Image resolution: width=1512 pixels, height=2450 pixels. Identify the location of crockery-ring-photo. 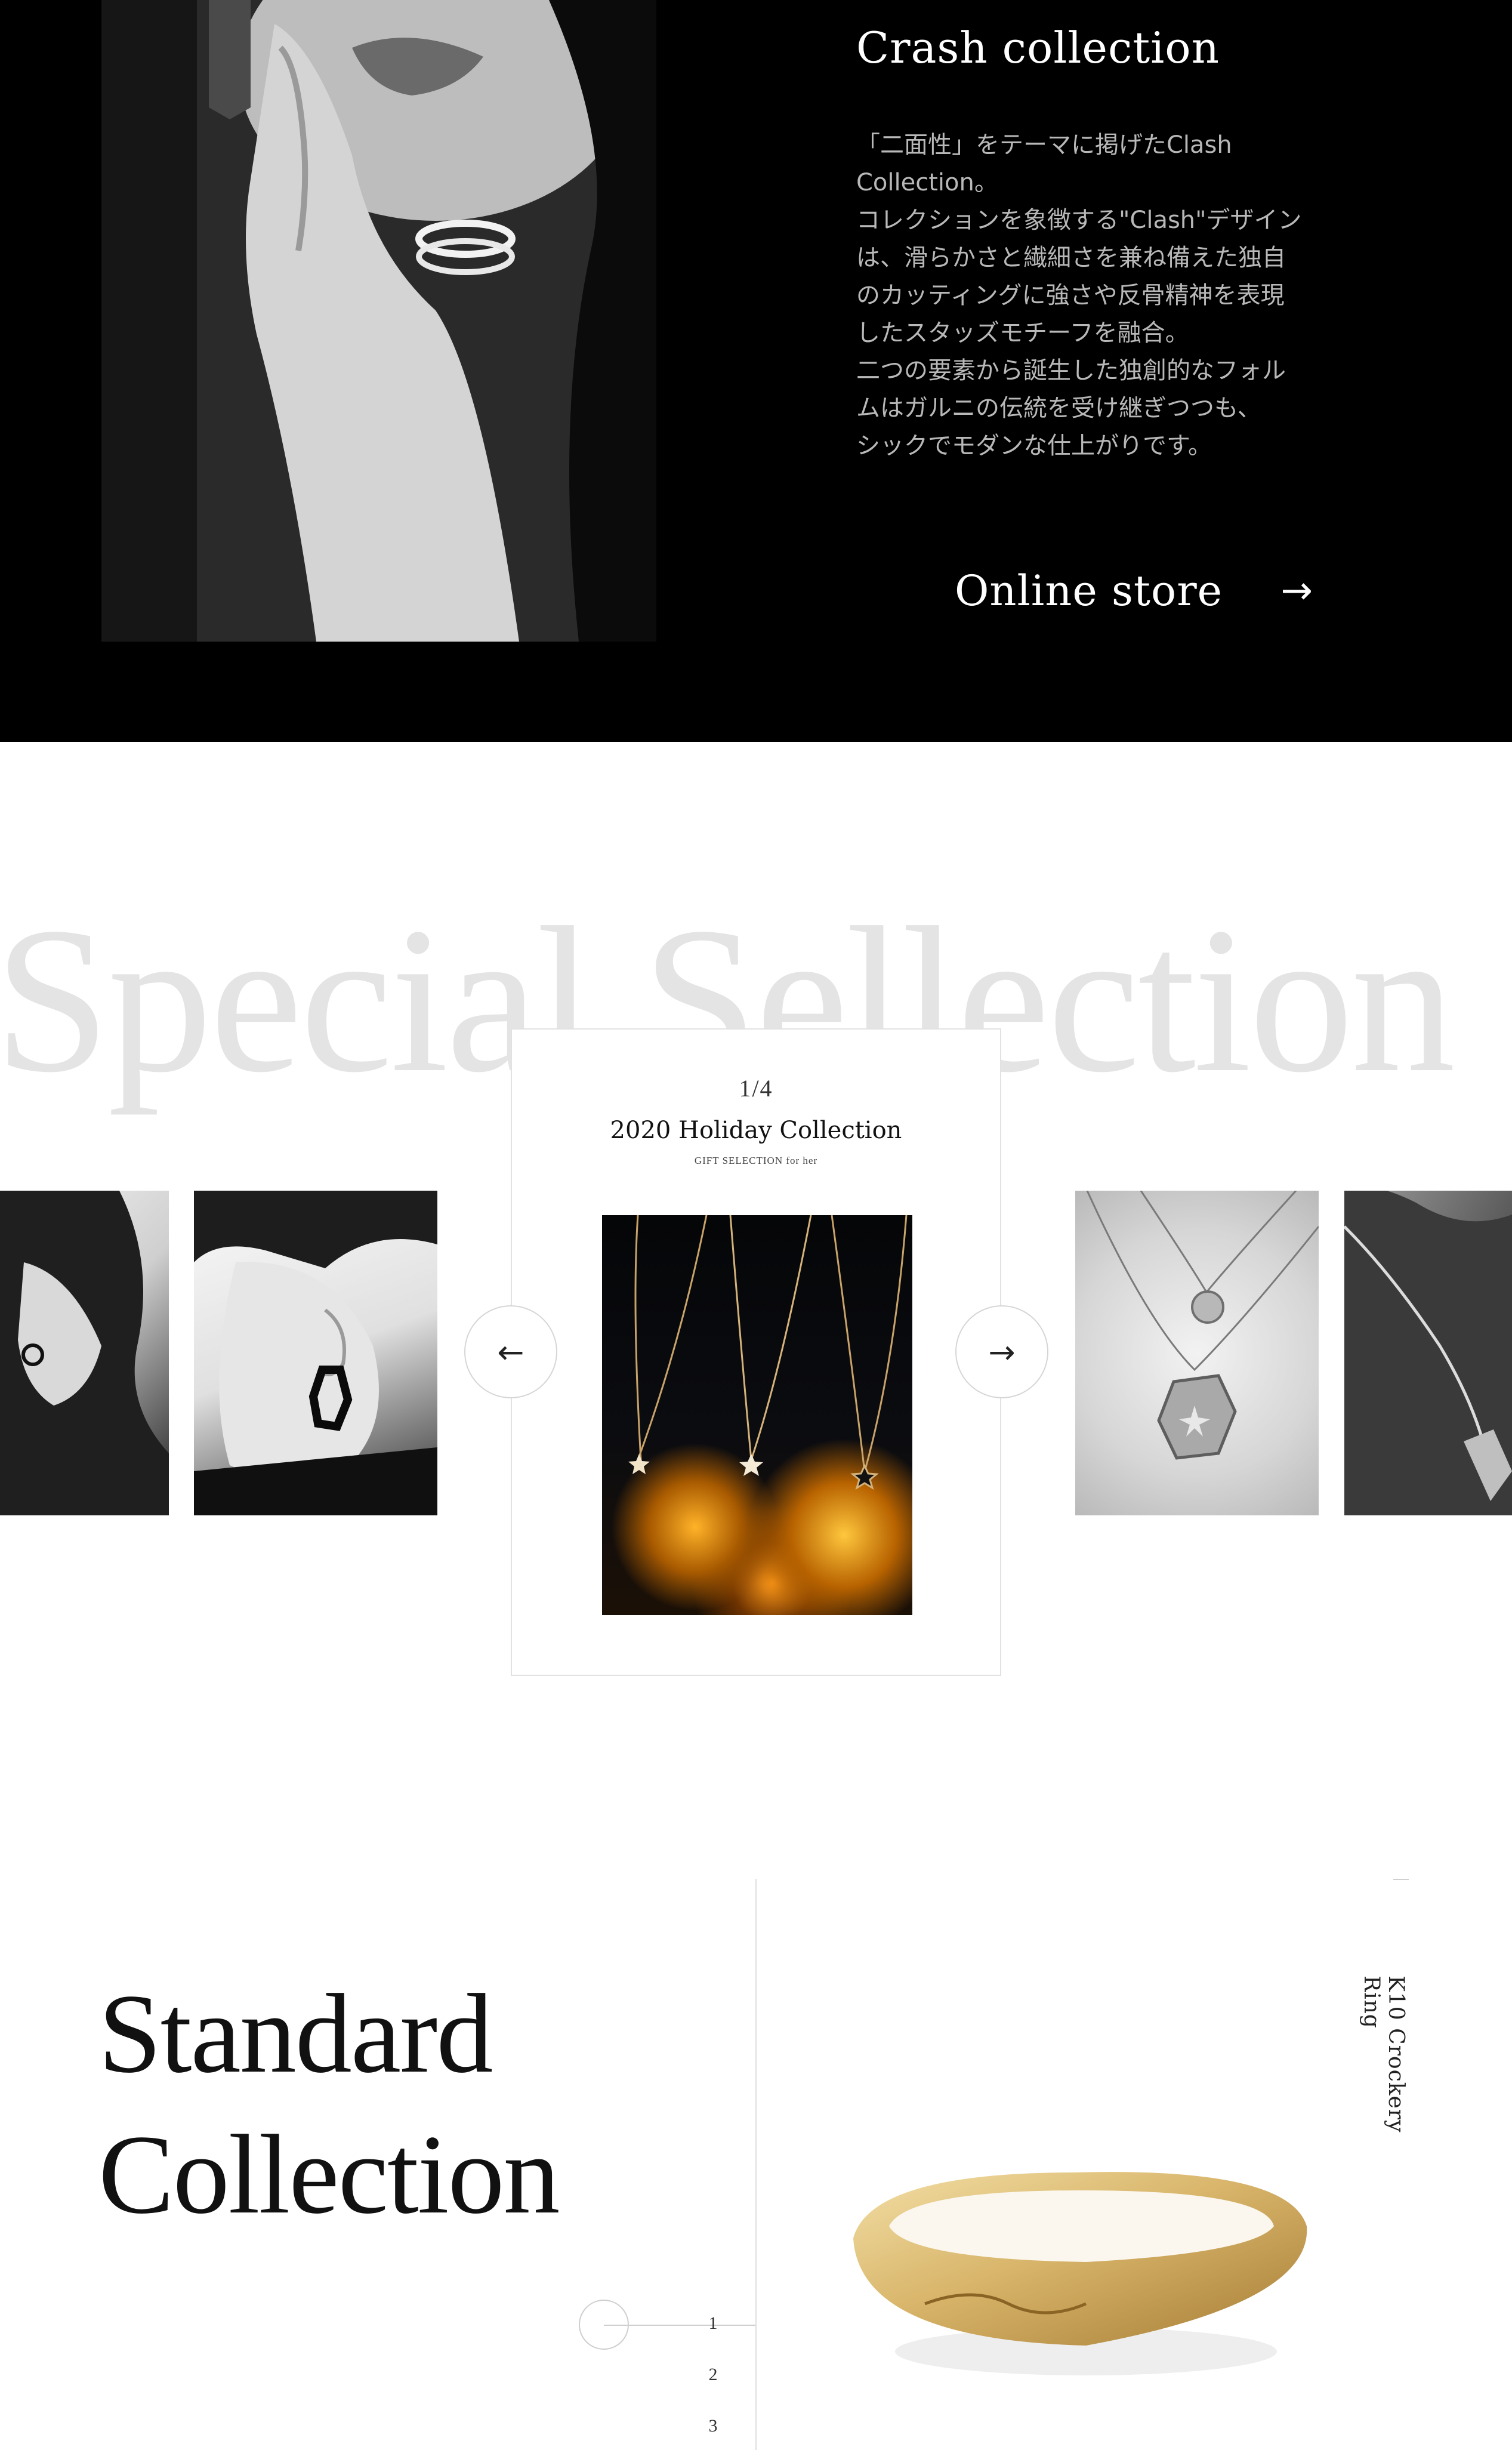
(1080, 2256).